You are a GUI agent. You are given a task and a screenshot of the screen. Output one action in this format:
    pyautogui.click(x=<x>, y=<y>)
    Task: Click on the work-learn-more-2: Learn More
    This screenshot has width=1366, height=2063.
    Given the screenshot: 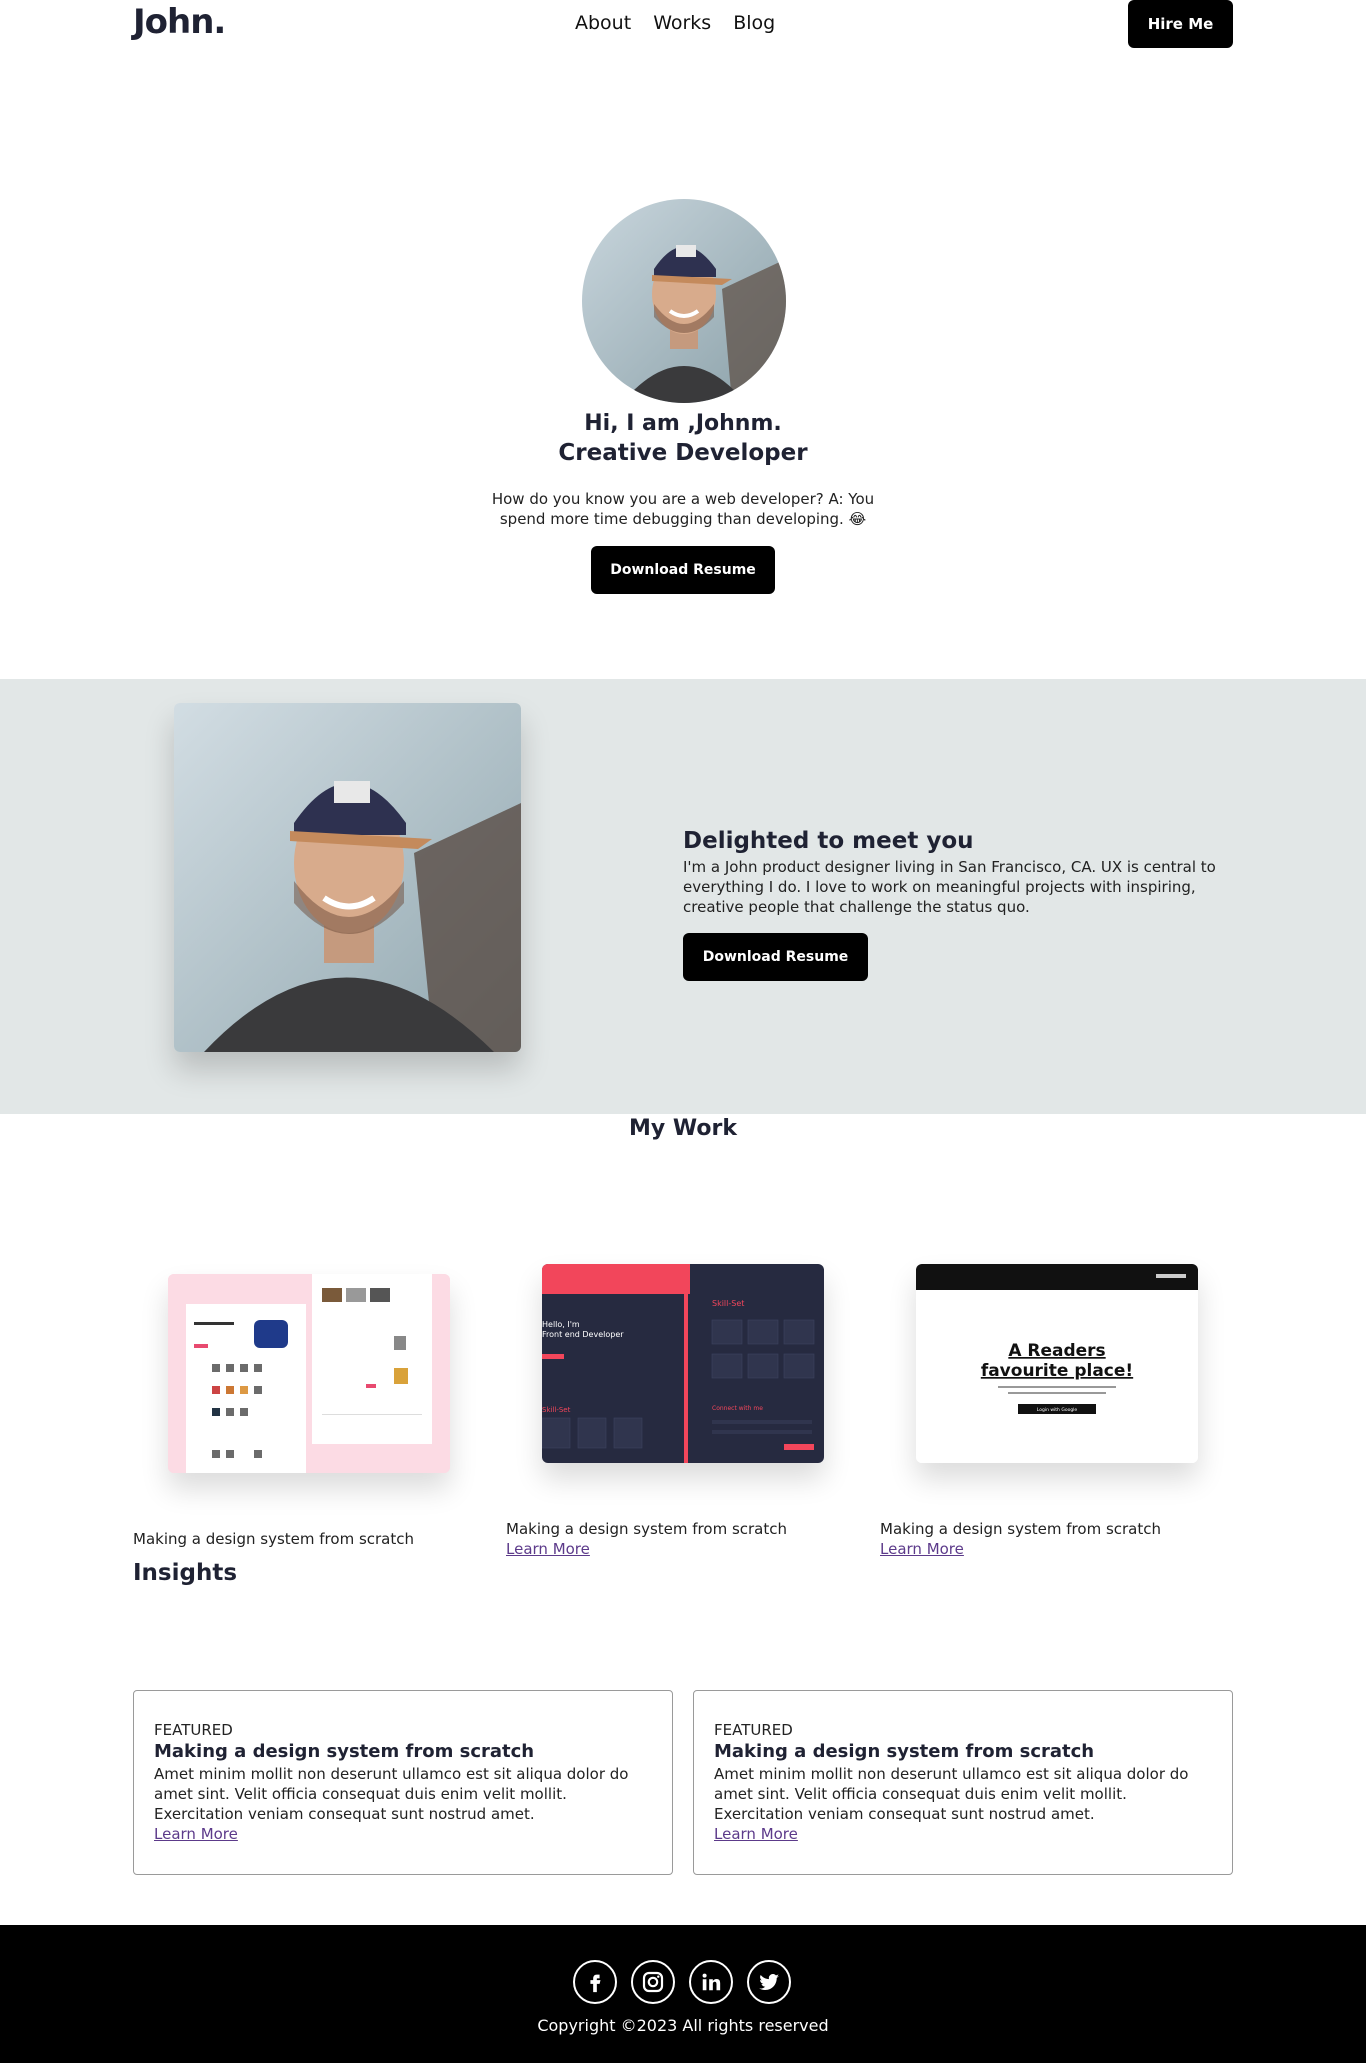 What is the action you would take?
    pyautogui.click(x=548, y=1549)
    